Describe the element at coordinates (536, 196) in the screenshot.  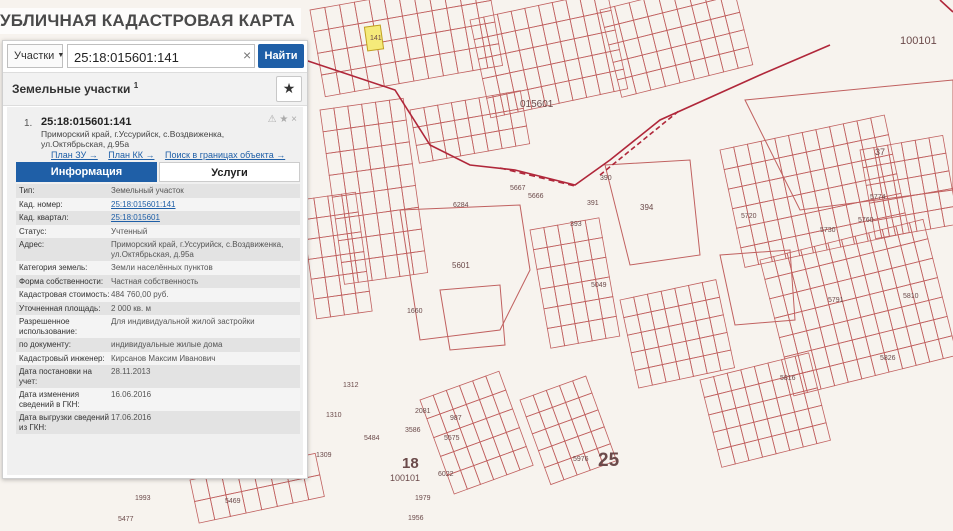
I see `map-label: 5666` at that location.